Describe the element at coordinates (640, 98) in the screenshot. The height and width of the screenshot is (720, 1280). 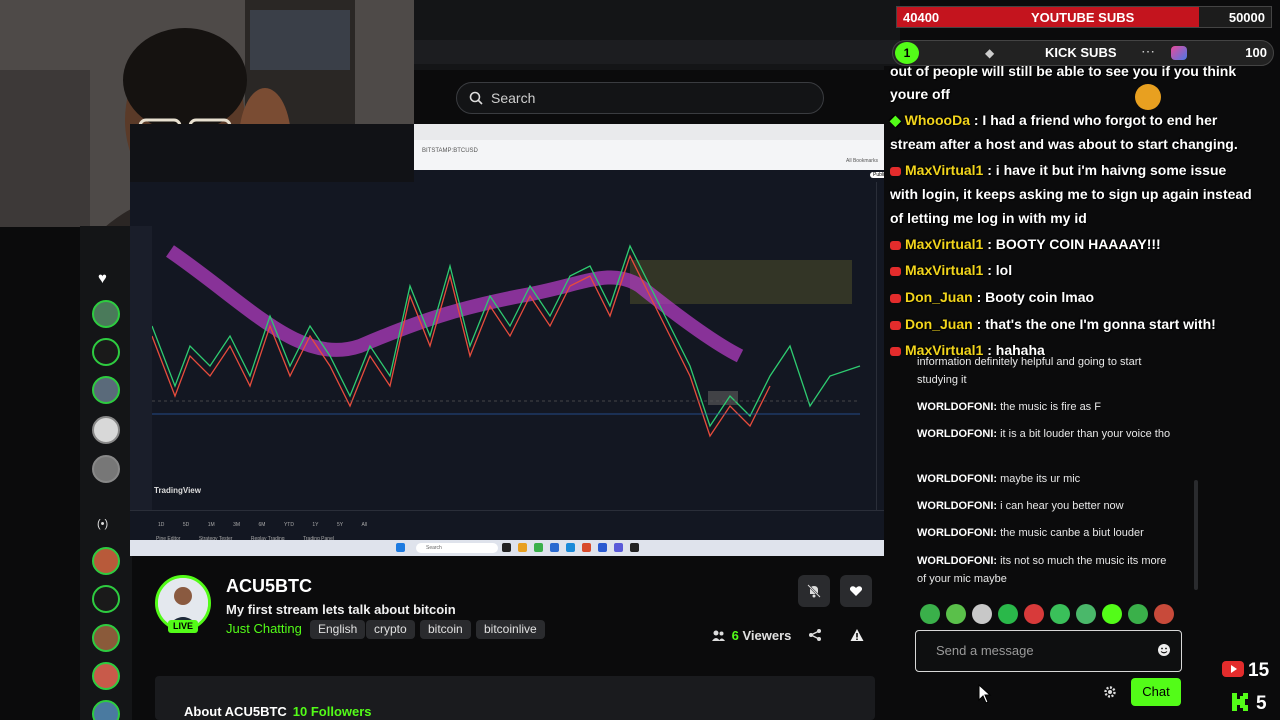
I see `search-input: Search` at that location.